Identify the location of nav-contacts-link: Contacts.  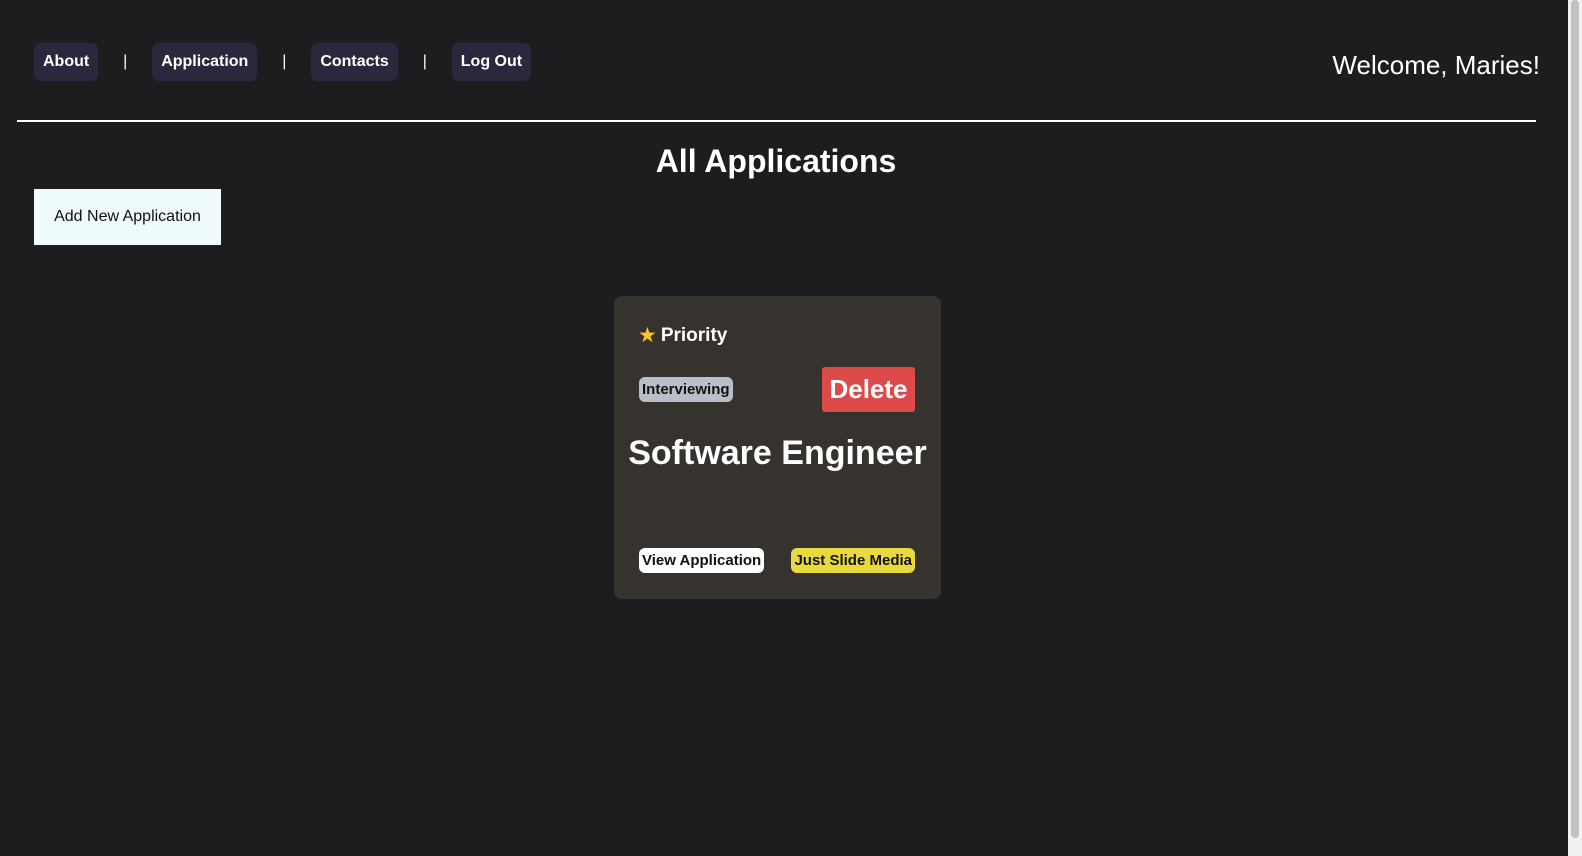
(354, 62).